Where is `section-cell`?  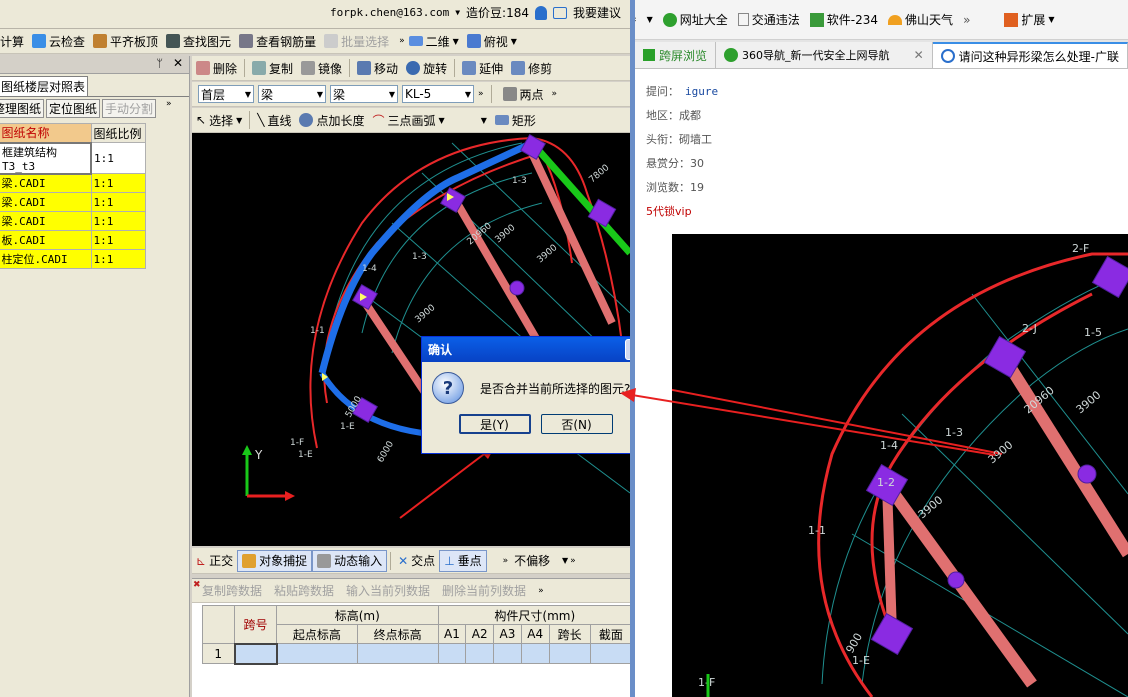
section-cell is located at coordinates (611, 653).